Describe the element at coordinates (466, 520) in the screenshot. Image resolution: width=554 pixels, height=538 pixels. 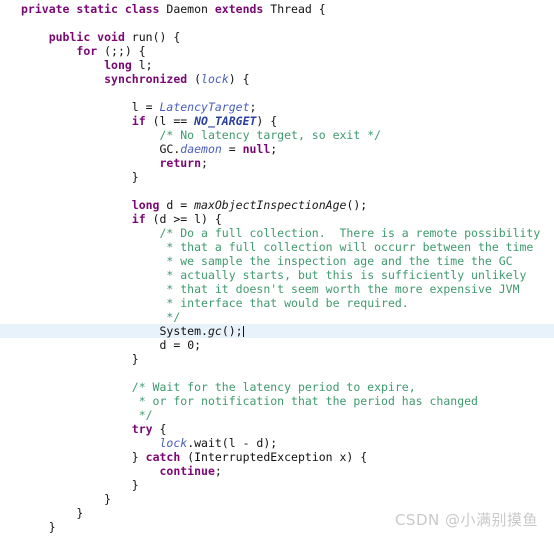
I see `csdn-watermark: CSDN @小满别摸鱼` at that location.